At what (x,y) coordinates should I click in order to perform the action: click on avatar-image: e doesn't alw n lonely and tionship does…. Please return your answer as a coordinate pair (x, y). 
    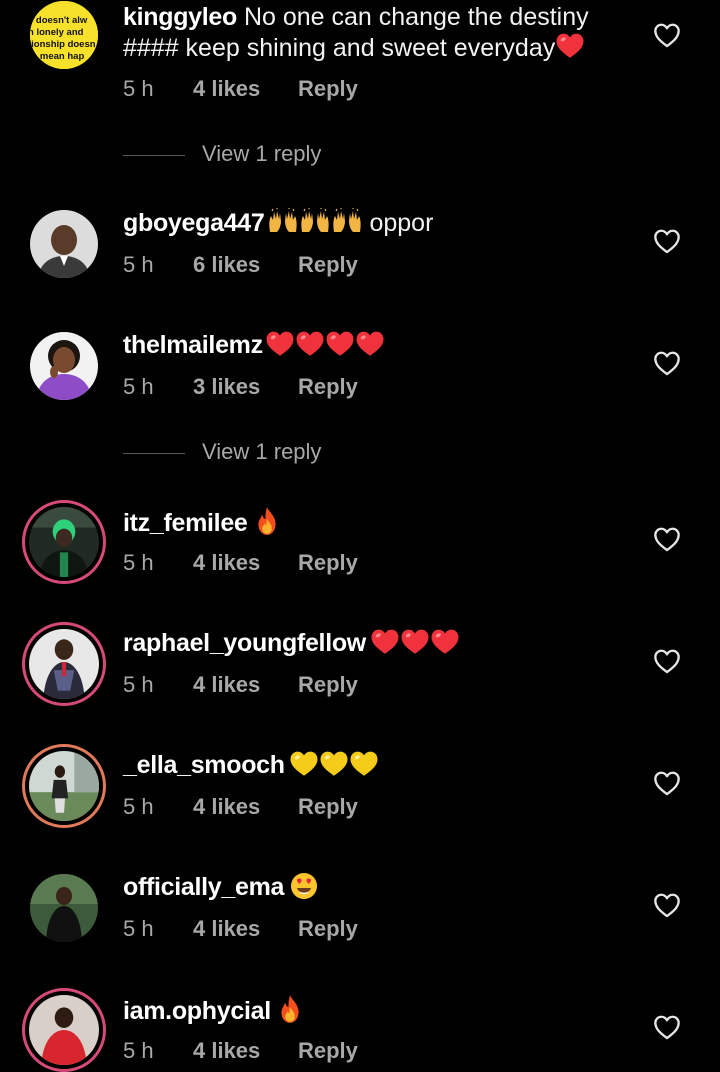
    Looking at the image, I should click on (64, 35).